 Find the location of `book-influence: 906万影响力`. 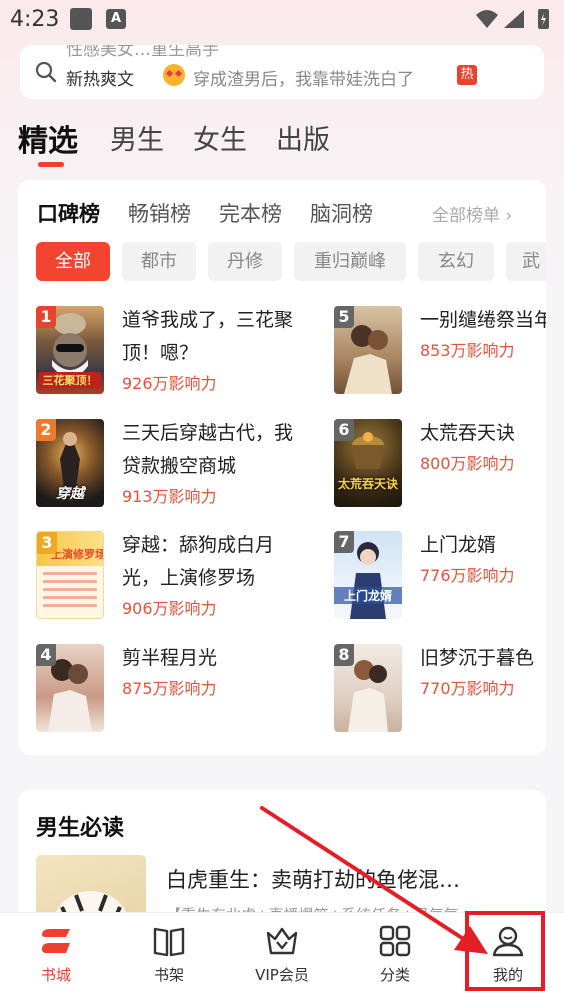

book-influence: 906万影响力 is located at coordinates (169, 608).